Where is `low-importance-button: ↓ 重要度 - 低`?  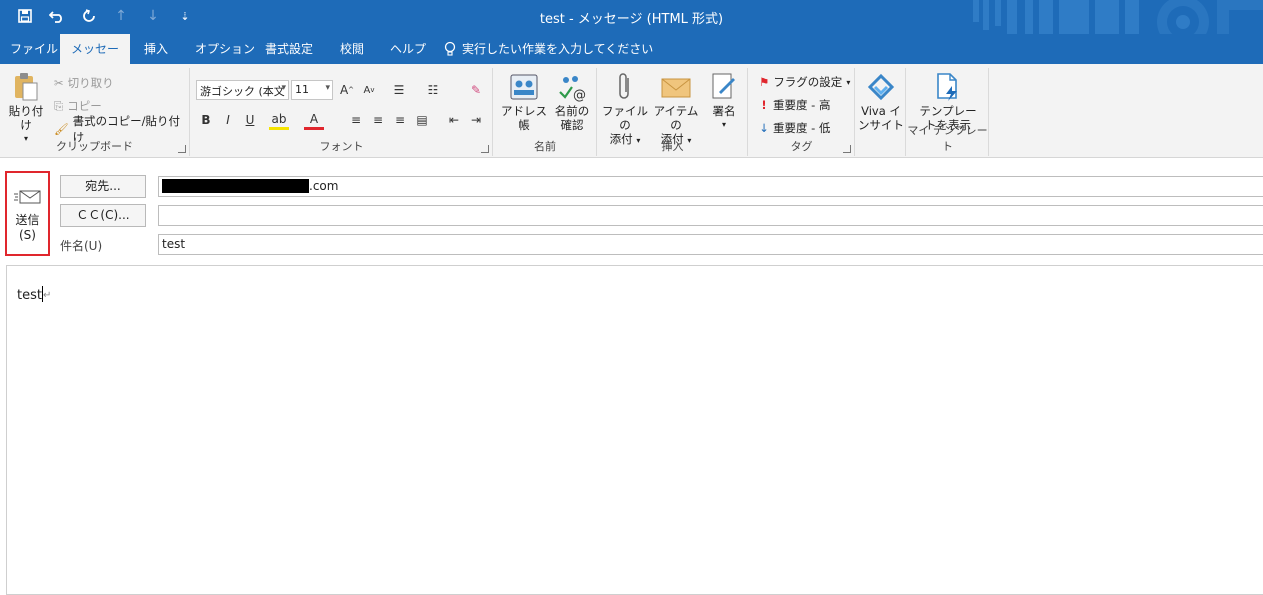
low-importance-button: ↓ 重要度 - 低 is located at coordinates (794, 128).